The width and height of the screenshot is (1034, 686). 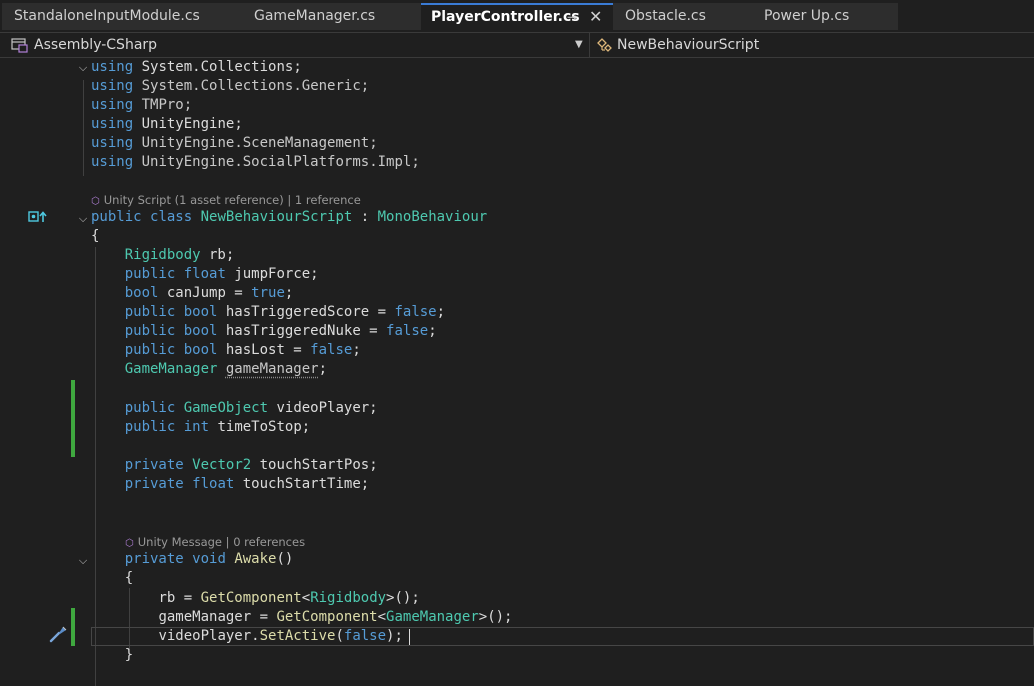 I want to click on type-label: NewBehaviourScript, so click(x=688, y=45).